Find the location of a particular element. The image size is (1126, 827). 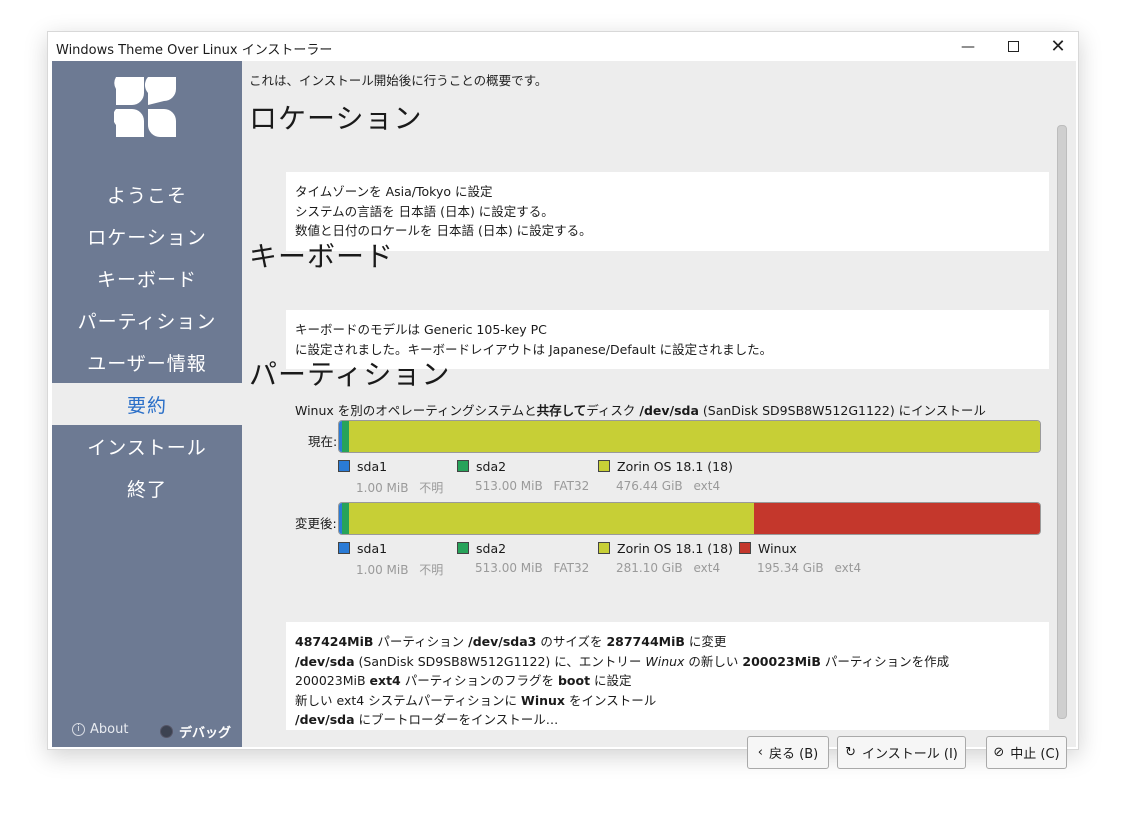

minimize-icon: — is located at coordinates (968, 46).